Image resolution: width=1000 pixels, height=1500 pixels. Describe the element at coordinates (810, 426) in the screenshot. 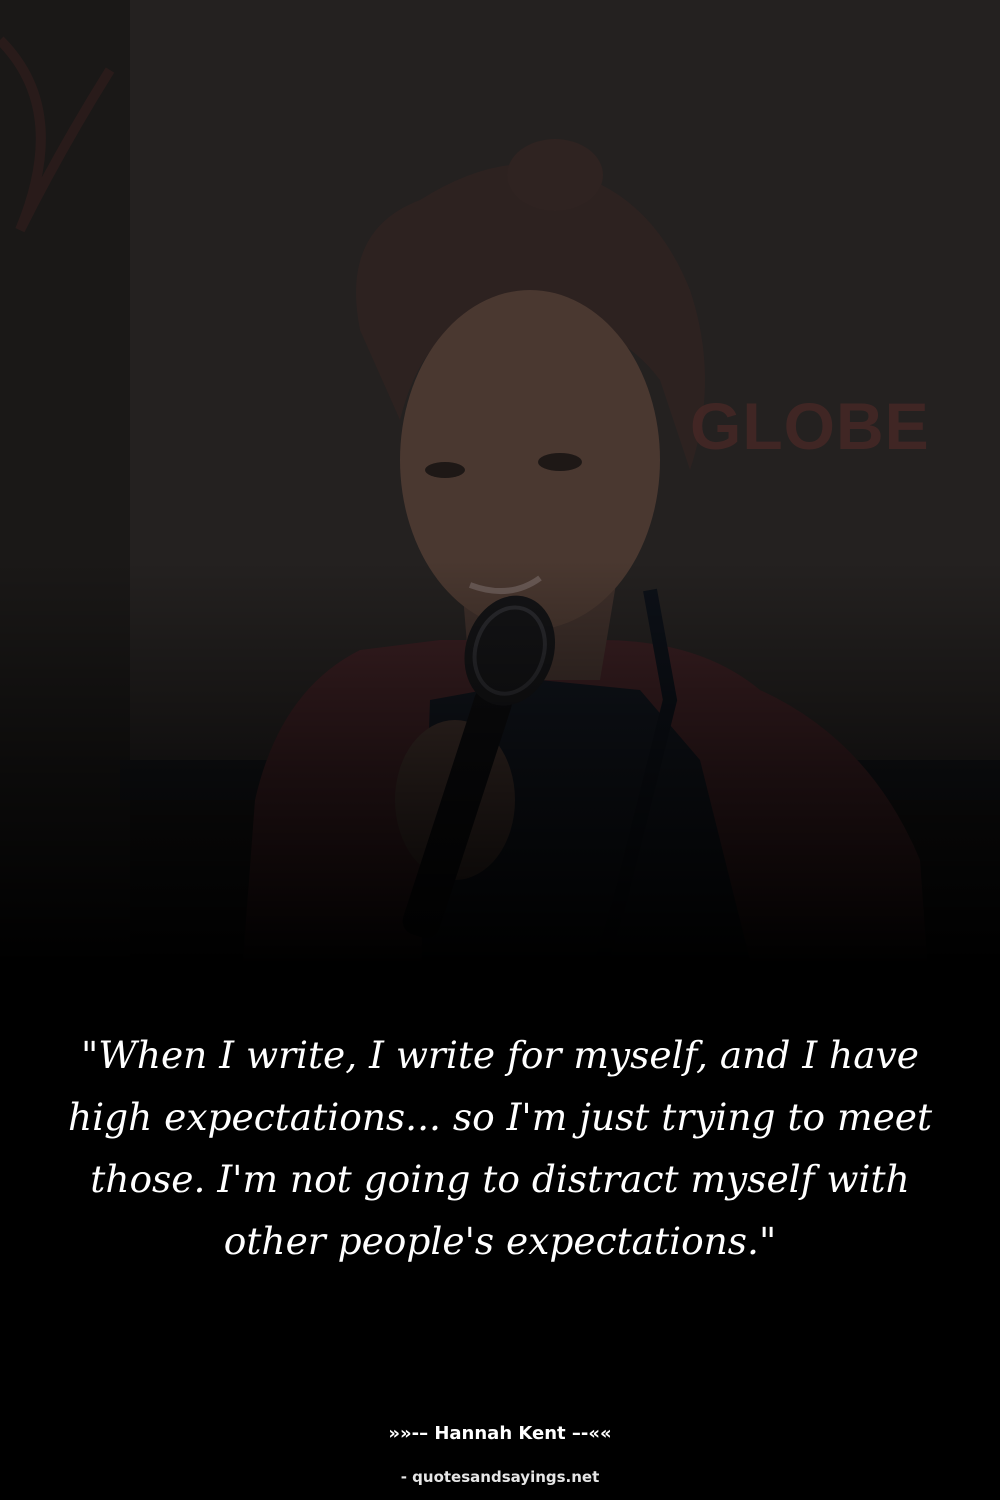

I see `backdrop-sign-text: GLOBE` at that location.